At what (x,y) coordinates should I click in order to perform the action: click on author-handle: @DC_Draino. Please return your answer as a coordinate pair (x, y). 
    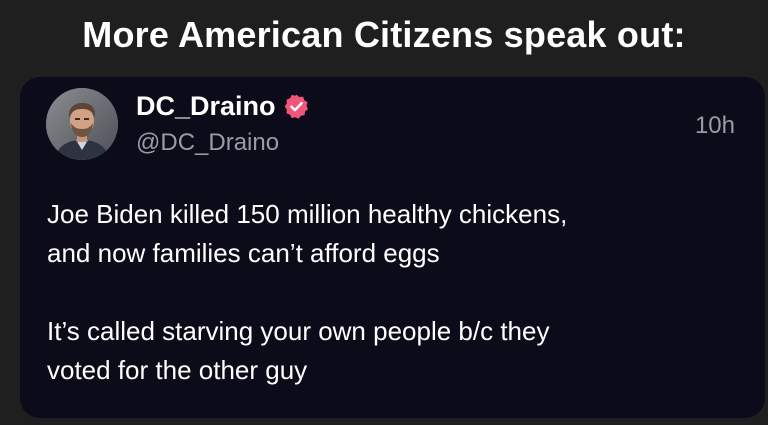
    Looking at the image, I should click on (207, 143).